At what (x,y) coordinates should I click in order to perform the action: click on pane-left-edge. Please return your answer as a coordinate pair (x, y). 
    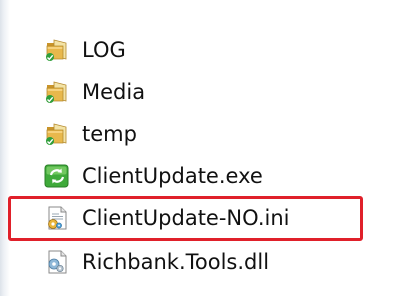
    Looking at the image, I should click on (5, 148).